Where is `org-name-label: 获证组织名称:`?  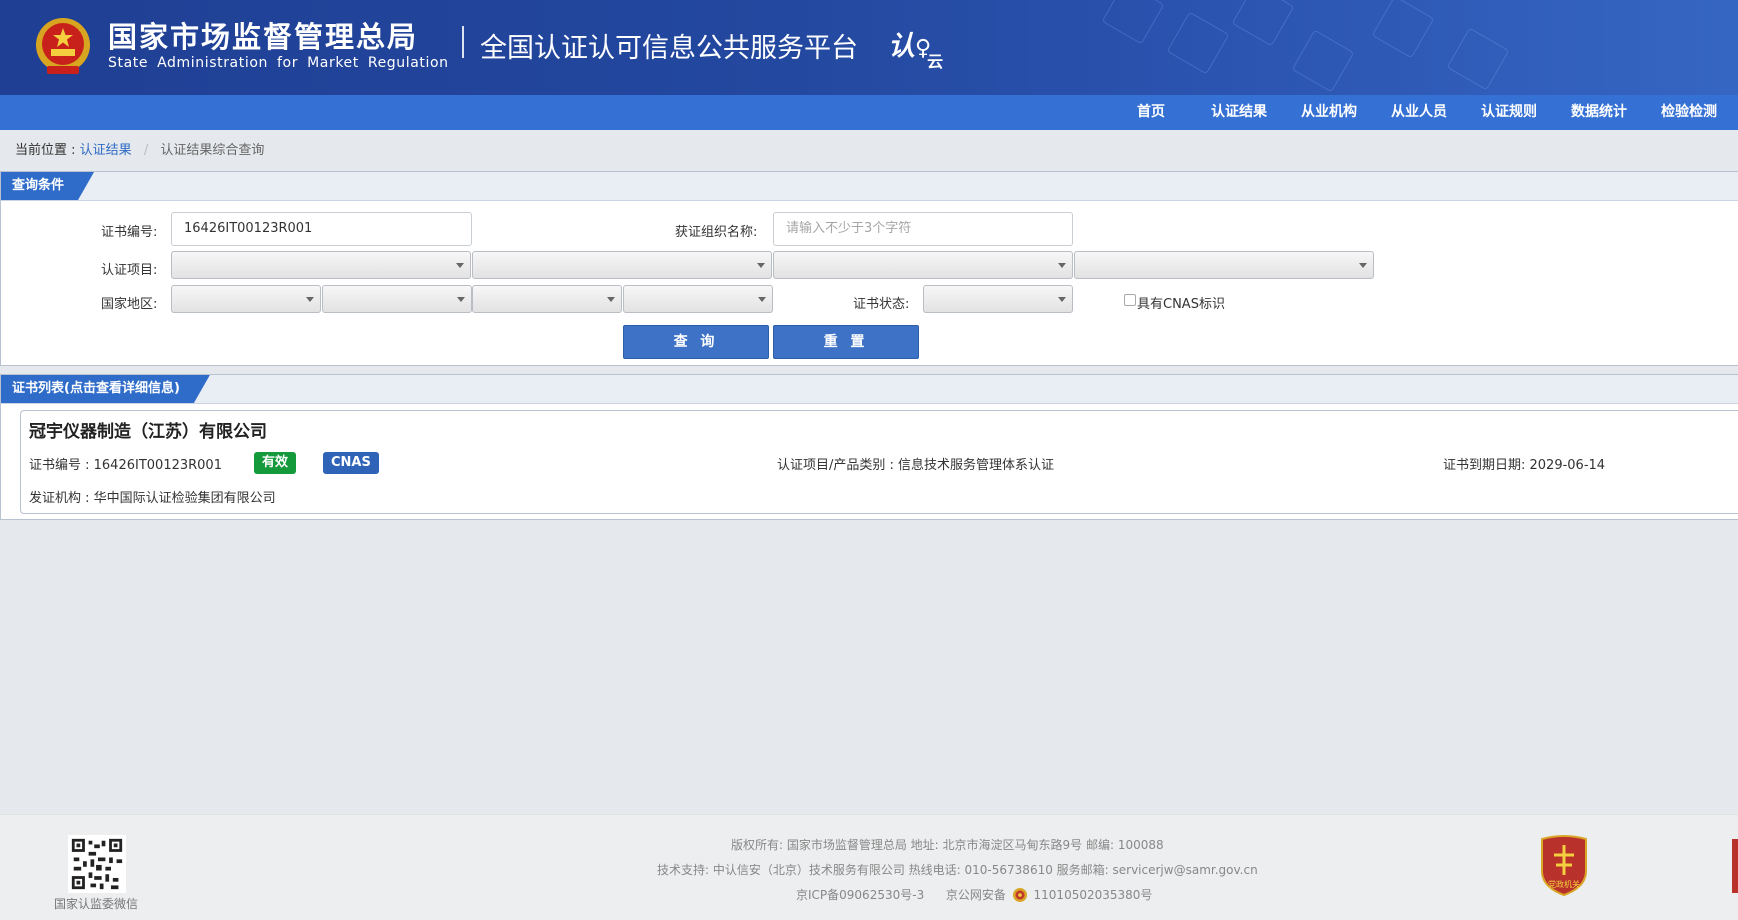 org-name-label: 获证组织名称: is located at coordinates (716, 232).